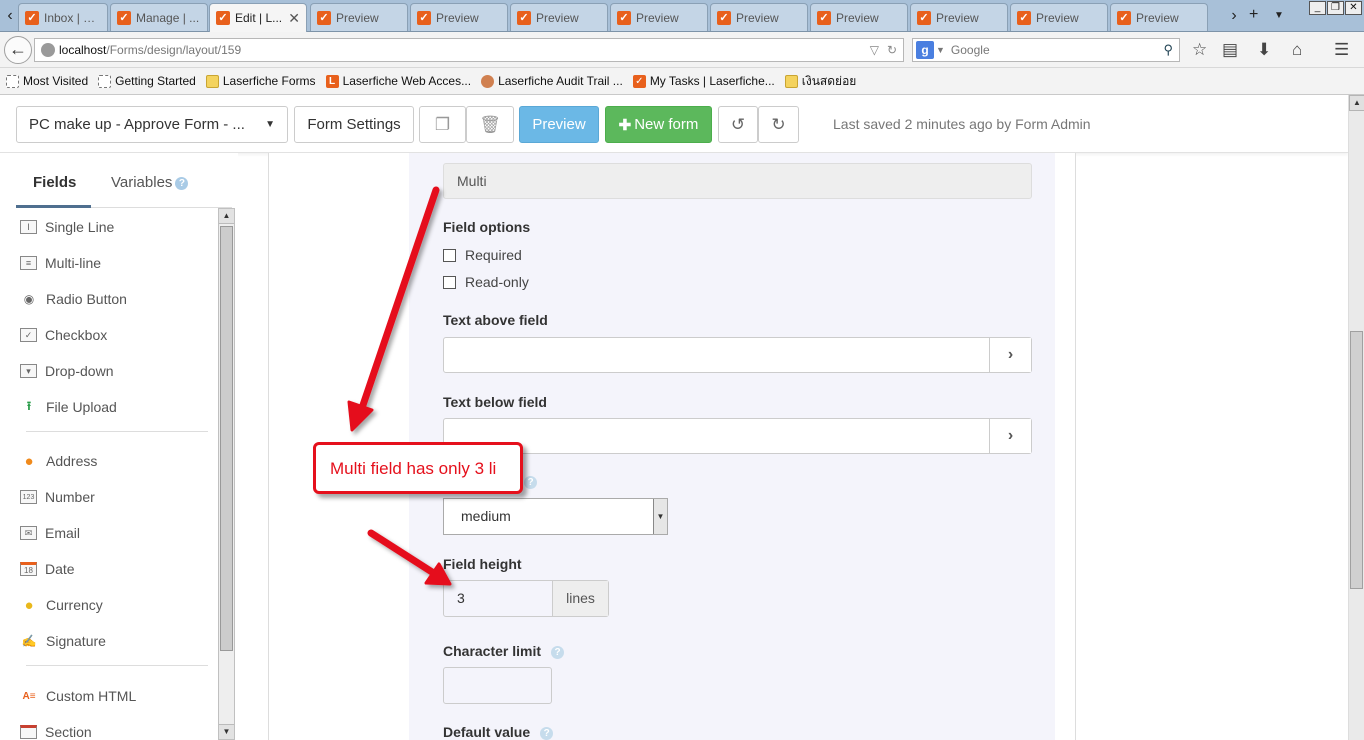 Image resolution: width=1364 pixels, height=740 pixels. Describe the element at coordinates (555, 516) in the screenshot. I see `field-width-select: medium ▼` at that location.